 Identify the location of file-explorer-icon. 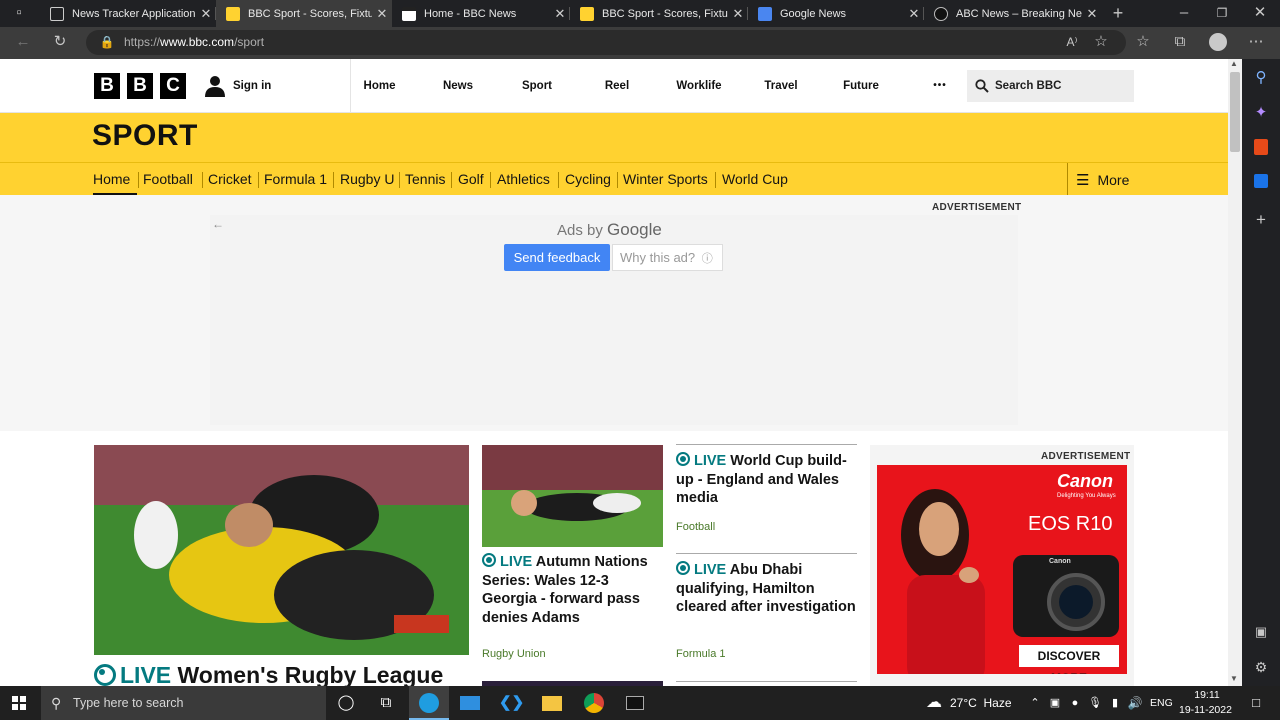
(552, 703).